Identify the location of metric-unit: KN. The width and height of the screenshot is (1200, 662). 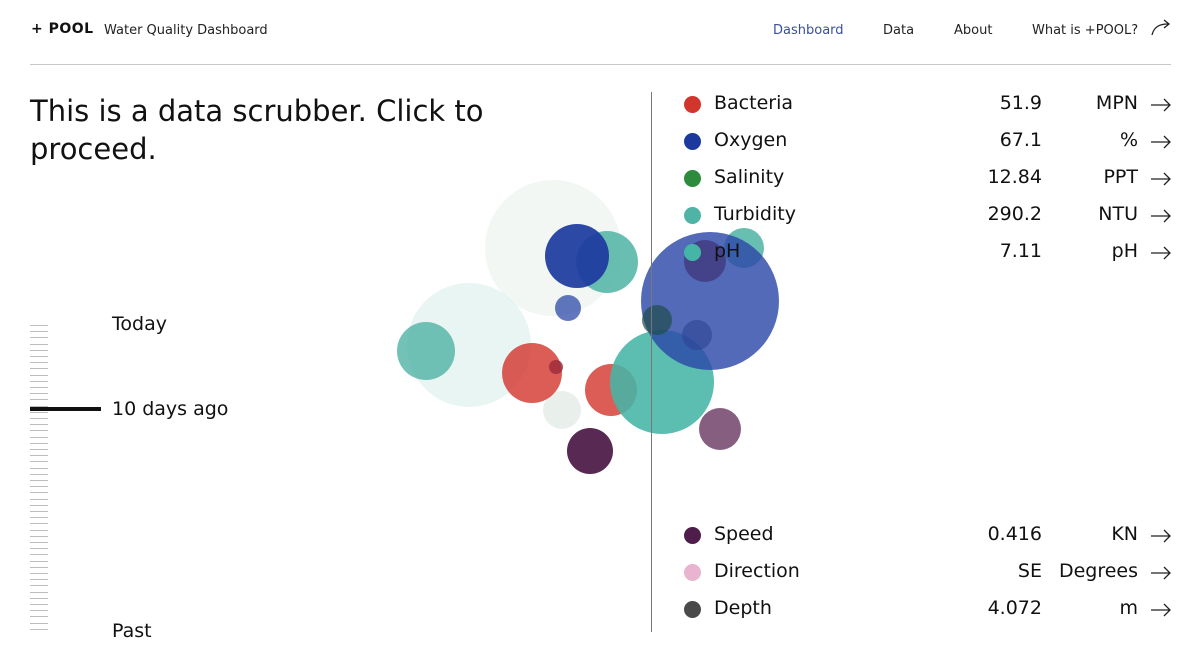
(1124, 534).